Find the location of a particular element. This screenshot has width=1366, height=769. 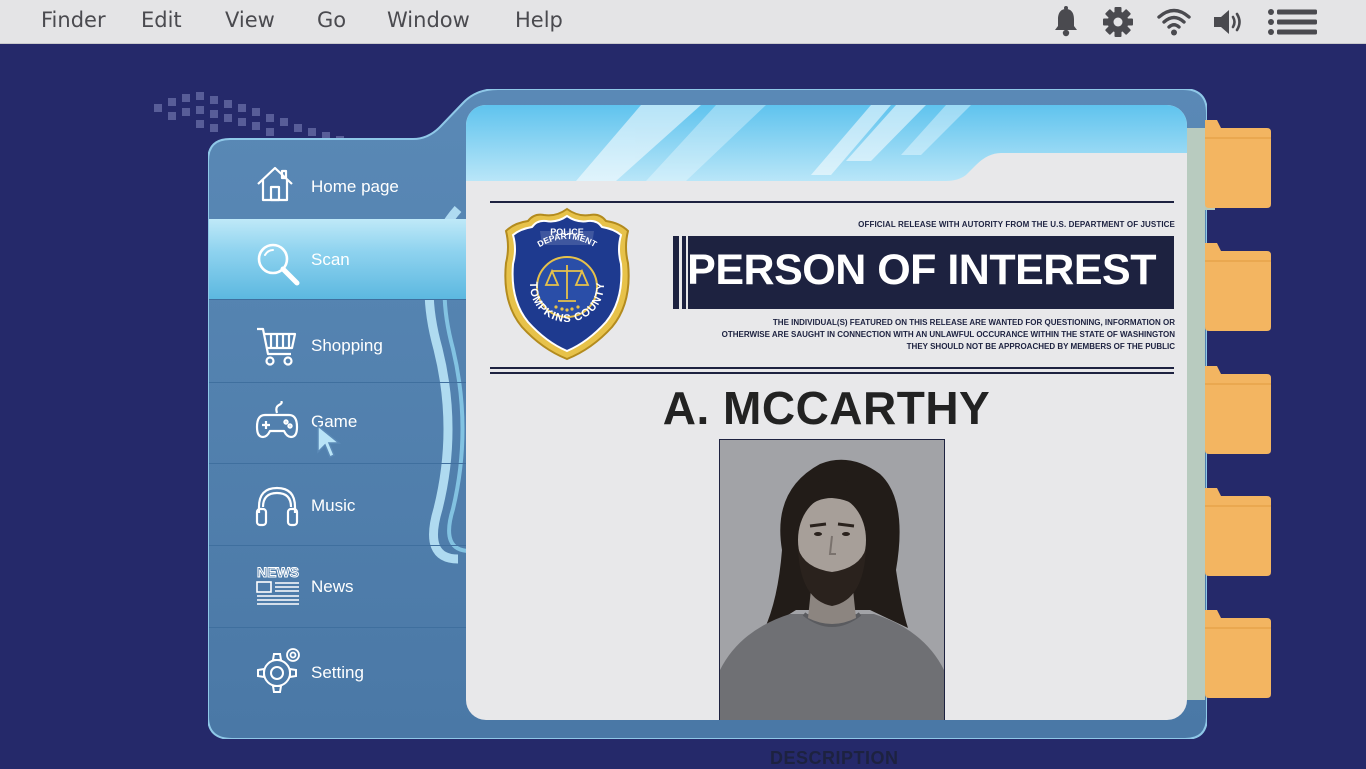

heading-banner: PERSON OF INTEREST is located at coordinates (923, 272).